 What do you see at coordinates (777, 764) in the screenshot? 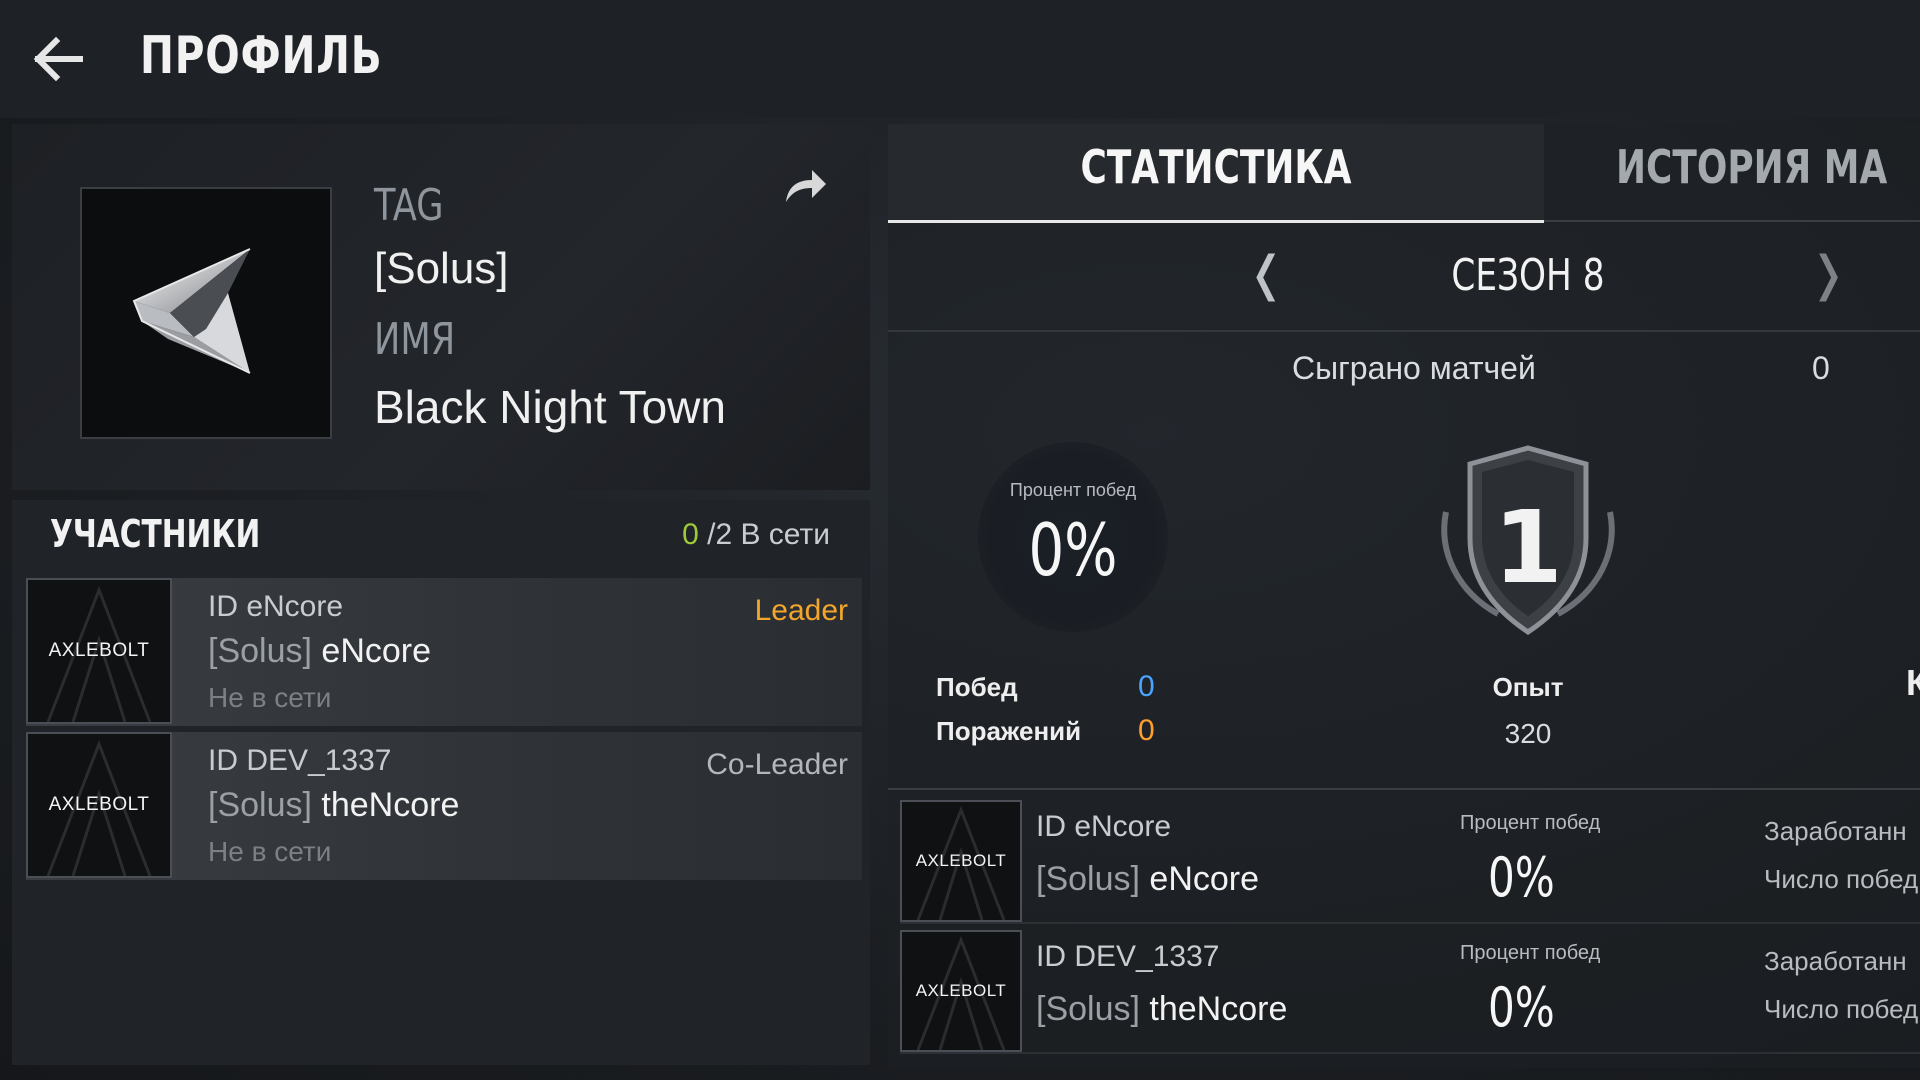
I see `member-role: Co-Leader` at bounding box center [777, 764].